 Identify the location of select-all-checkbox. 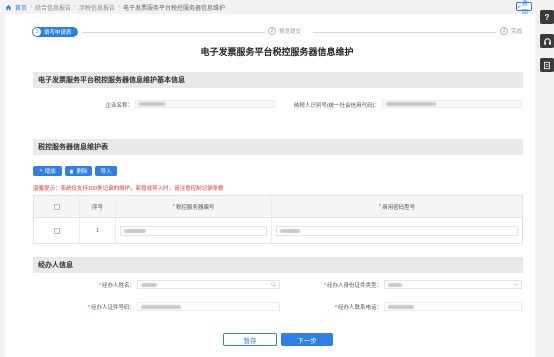
(56, 206).